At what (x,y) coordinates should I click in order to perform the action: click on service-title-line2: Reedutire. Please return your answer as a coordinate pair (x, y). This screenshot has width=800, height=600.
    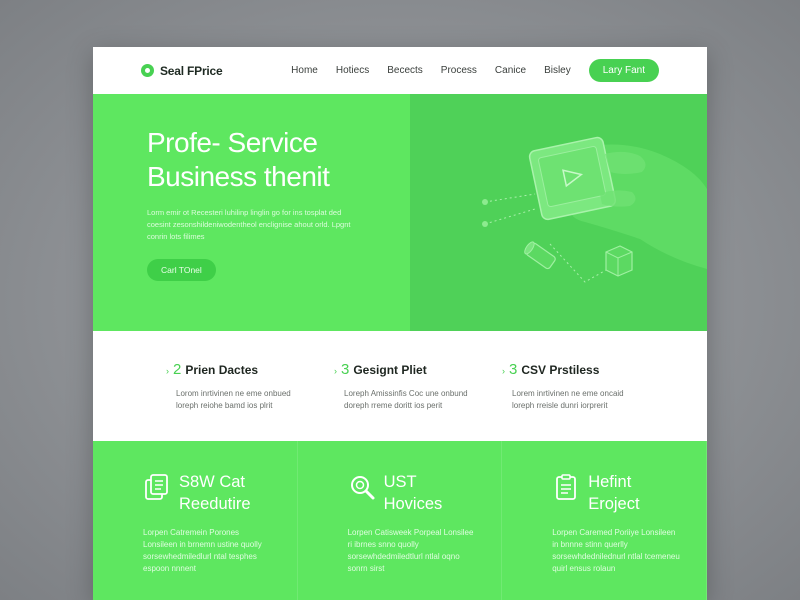
    Looking at the image, I should click on (215, 504).